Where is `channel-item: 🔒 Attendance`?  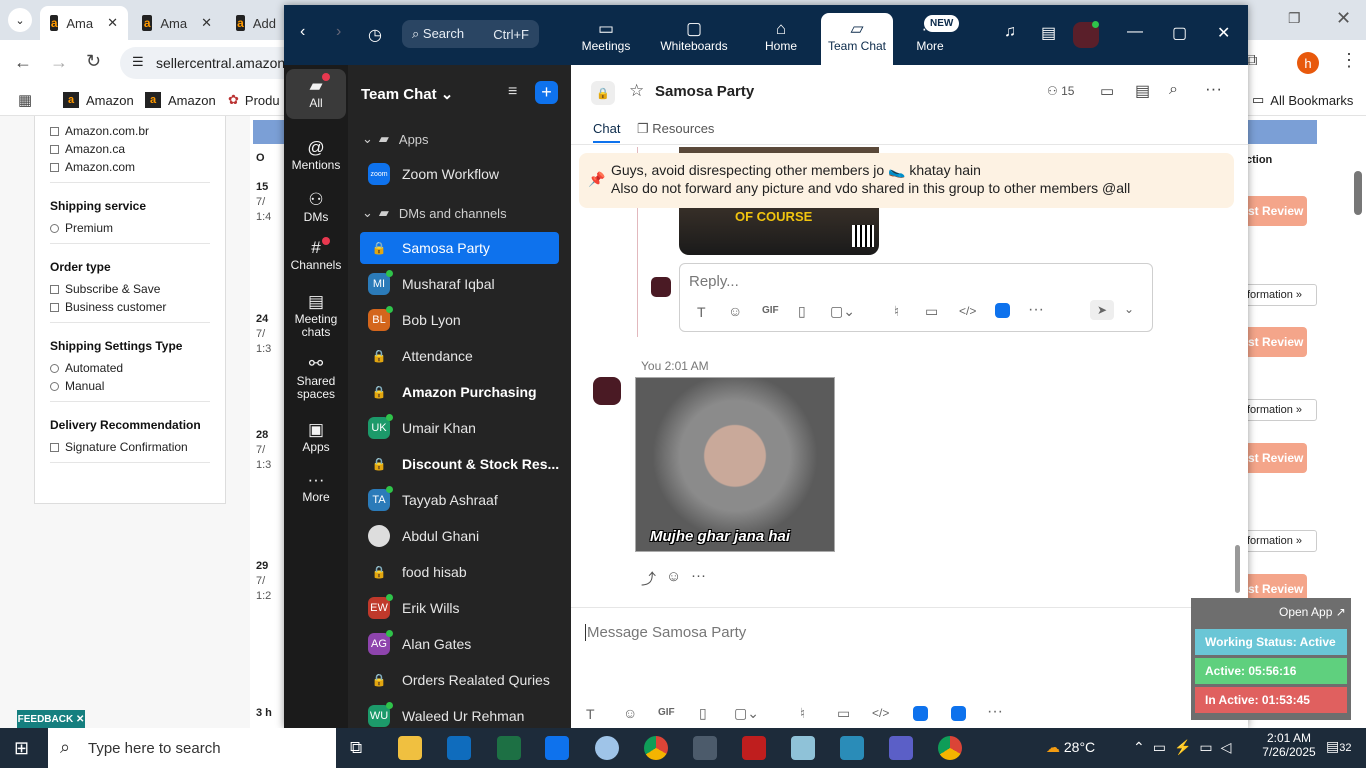
channel-item: 🔒 Attendance is located at coordinates (459, 356).